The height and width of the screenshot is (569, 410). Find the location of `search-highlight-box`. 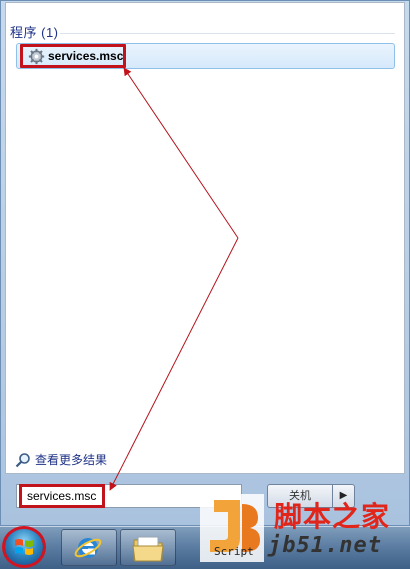

search-highlight-box is located at coordinates (62, 496).